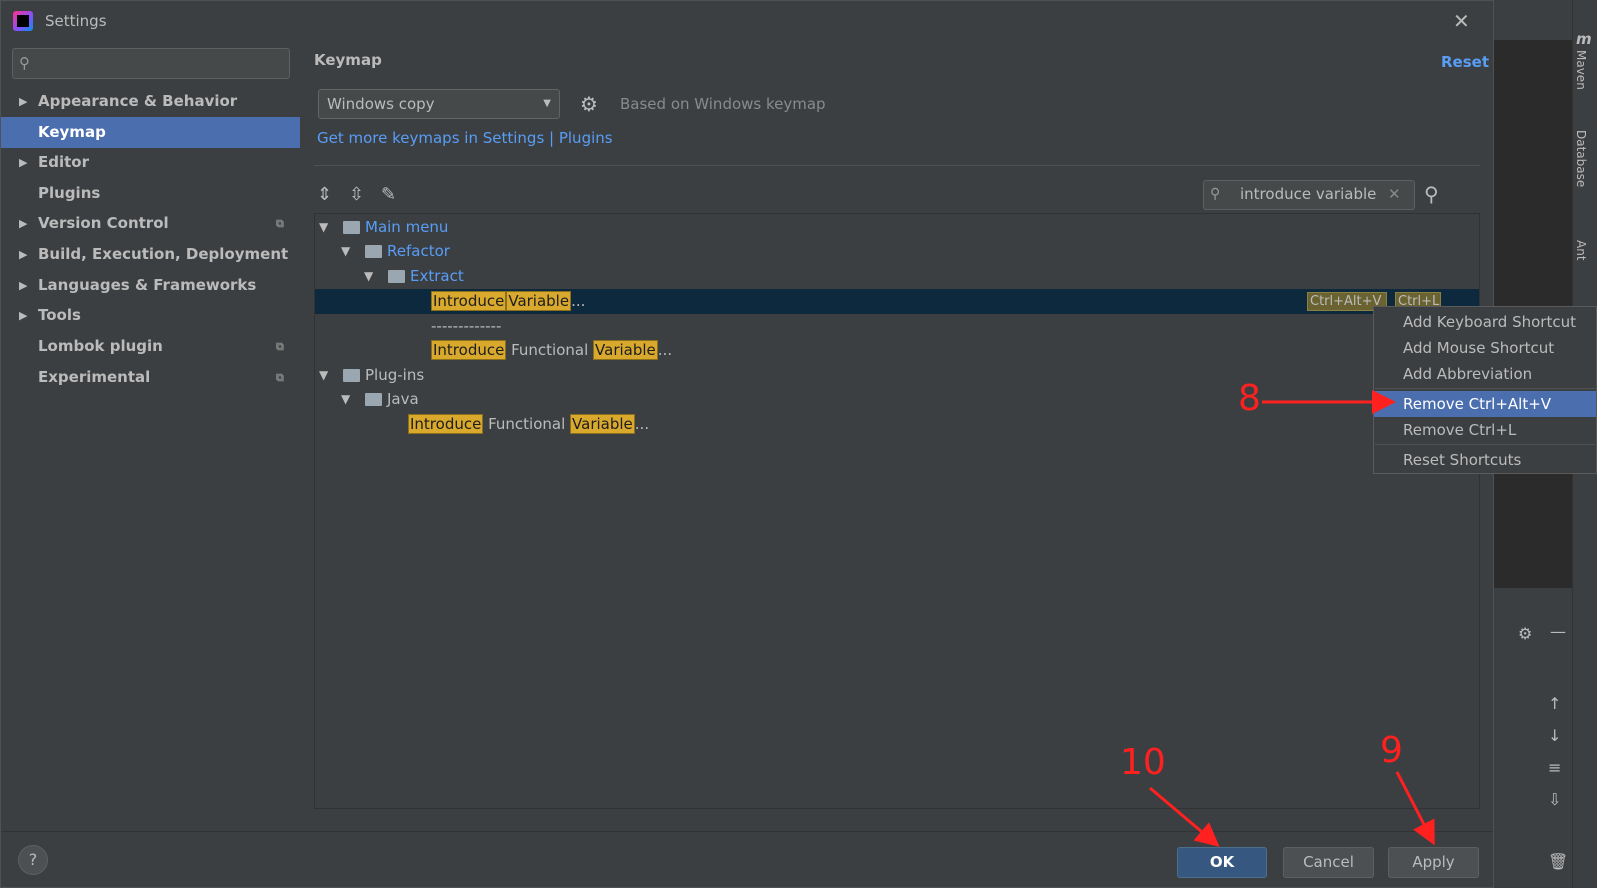 Image resolution: width=1597 pixels, height=888 pixels. What do you see at coordinates (150, 254) in the screenshot?
I see `sidebar-item-build: ▶ Build, Execution, Deployment` at bounding box center [150, 254].